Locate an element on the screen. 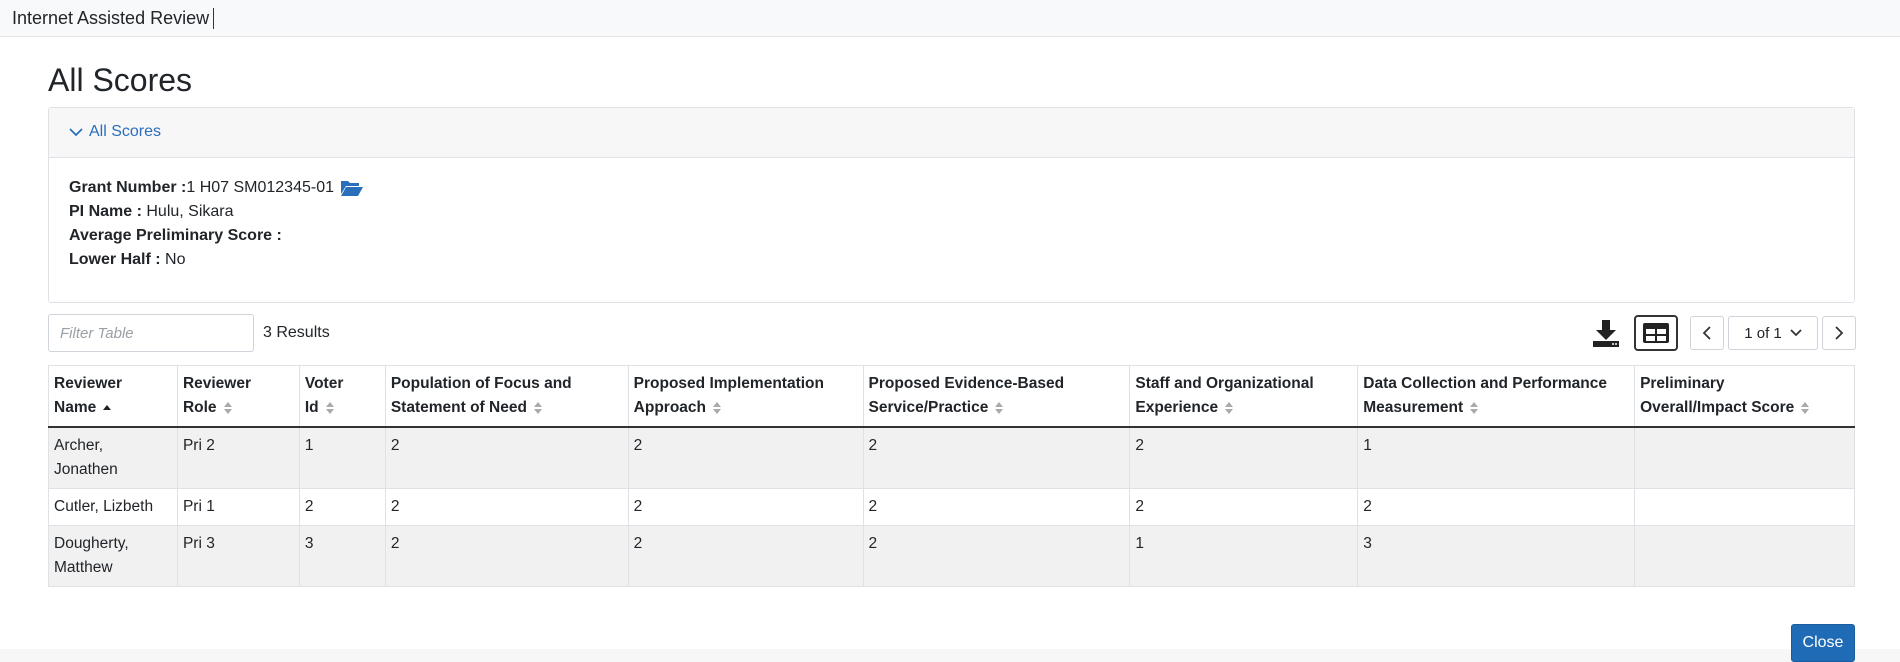  column-header-label: Experience is located at coordinates (1177, 407).